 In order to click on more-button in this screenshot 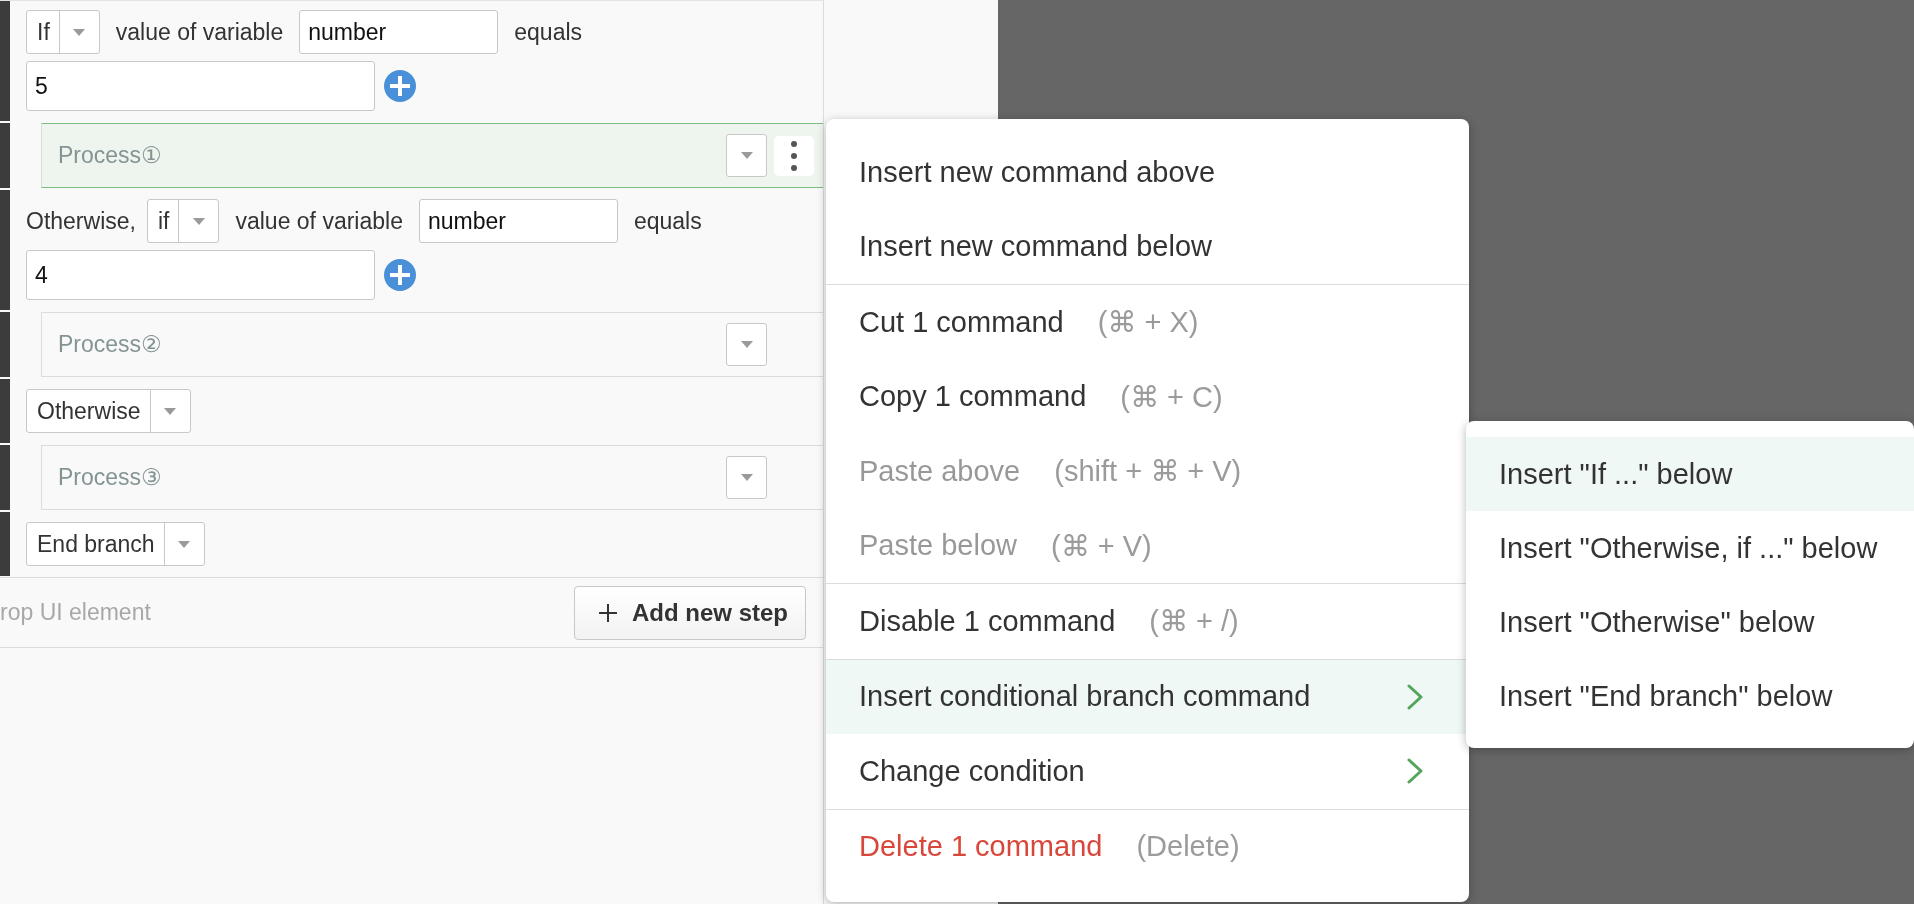, I will do `click(794, 155)`.